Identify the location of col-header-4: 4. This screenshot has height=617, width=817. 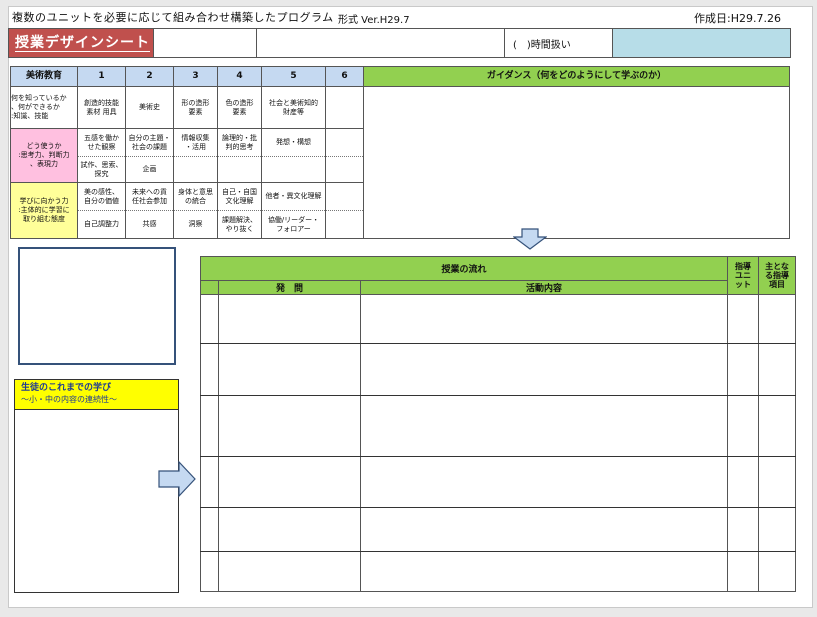
(239, 76).